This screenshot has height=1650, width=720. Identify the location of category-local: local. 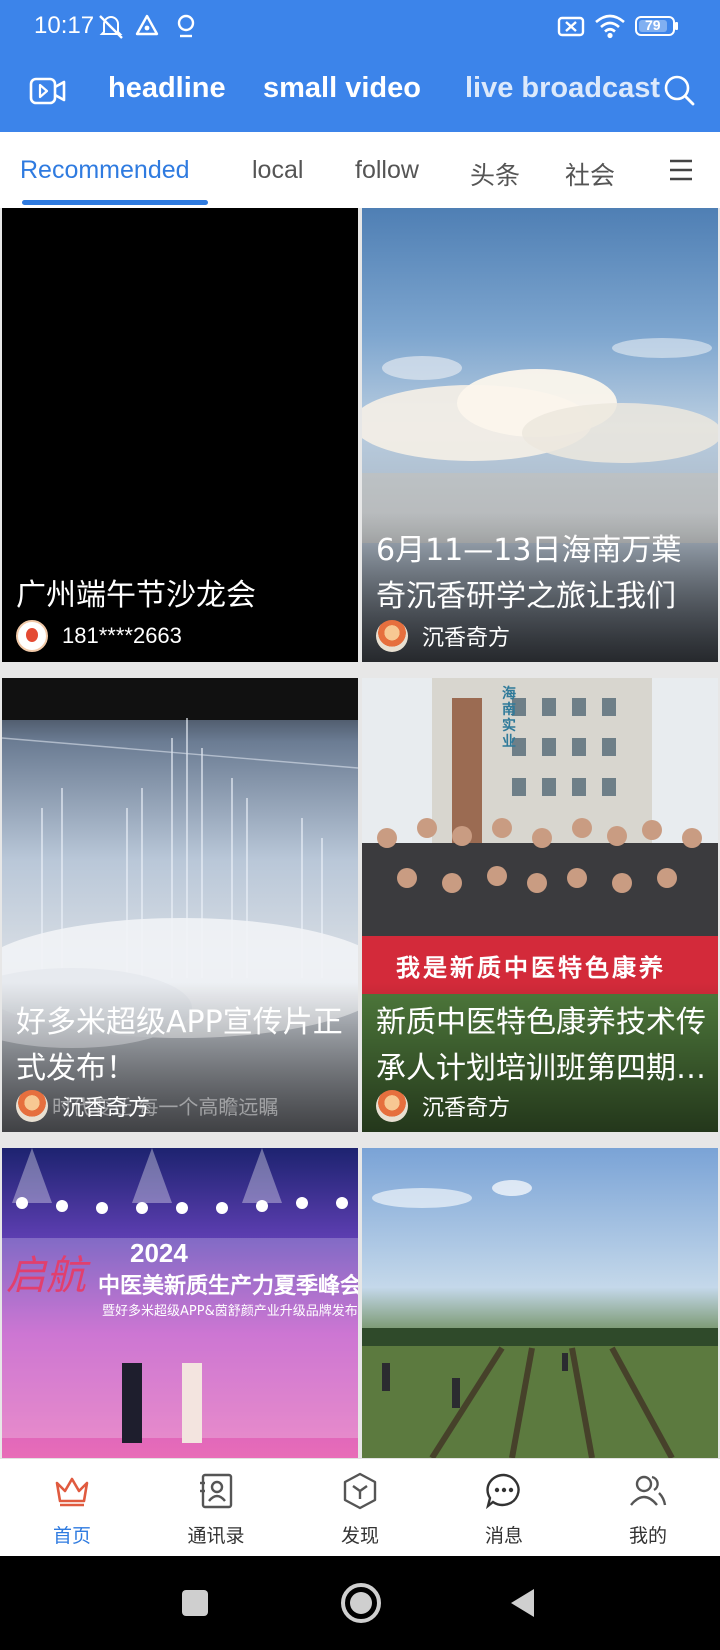
(277, 170).